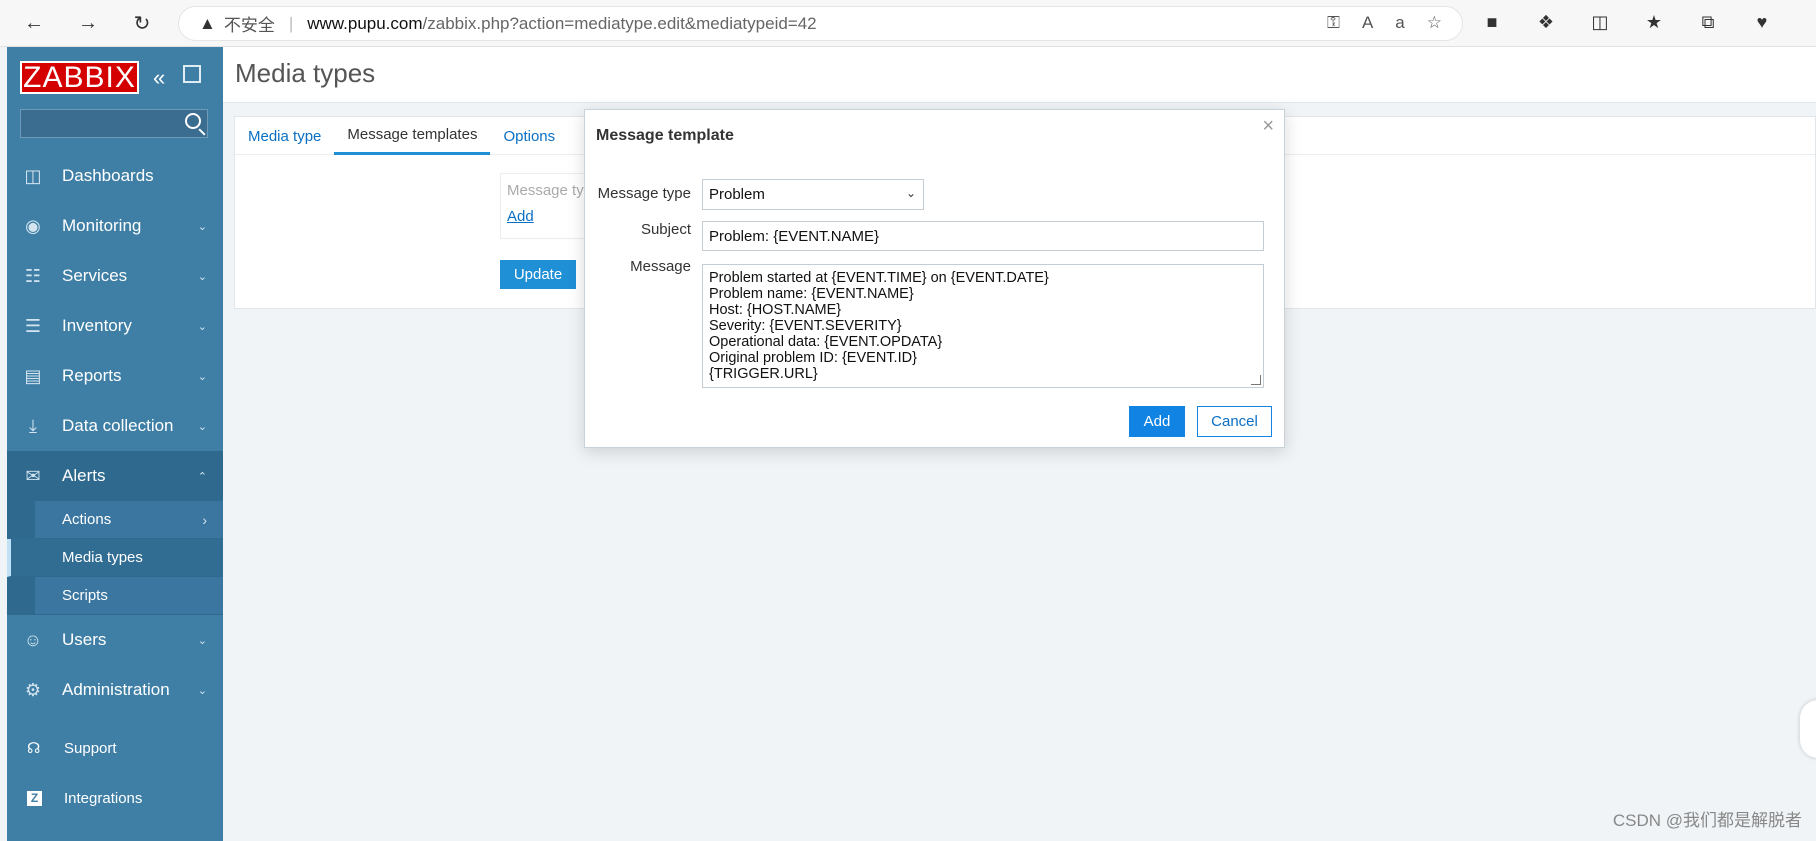 The height and width of the screenshot is (841, 1816). What do you see at coordinates (1492, 22) in the screenshot?
I see `extension-app-icon: ■` at bounding box center [1492, 22].